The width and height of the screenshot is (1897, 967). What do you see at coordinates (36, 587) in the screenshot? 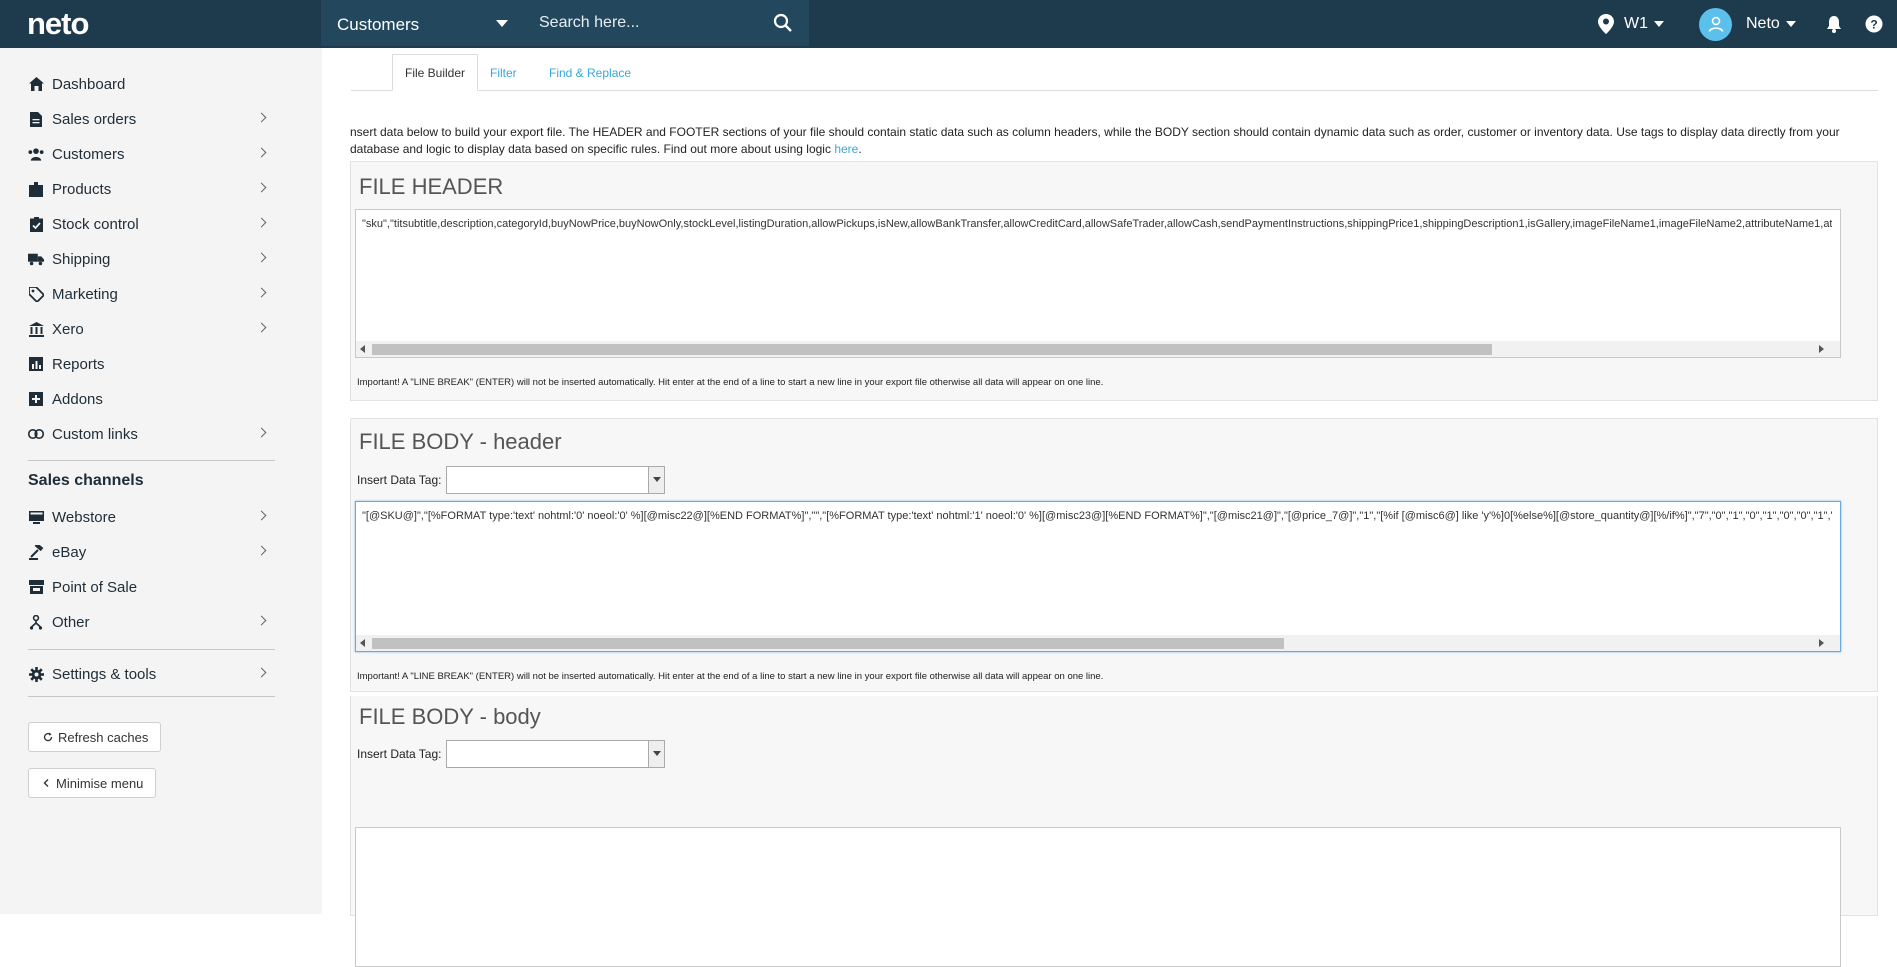
I see `store-icon` at bounding box center [36, 587].